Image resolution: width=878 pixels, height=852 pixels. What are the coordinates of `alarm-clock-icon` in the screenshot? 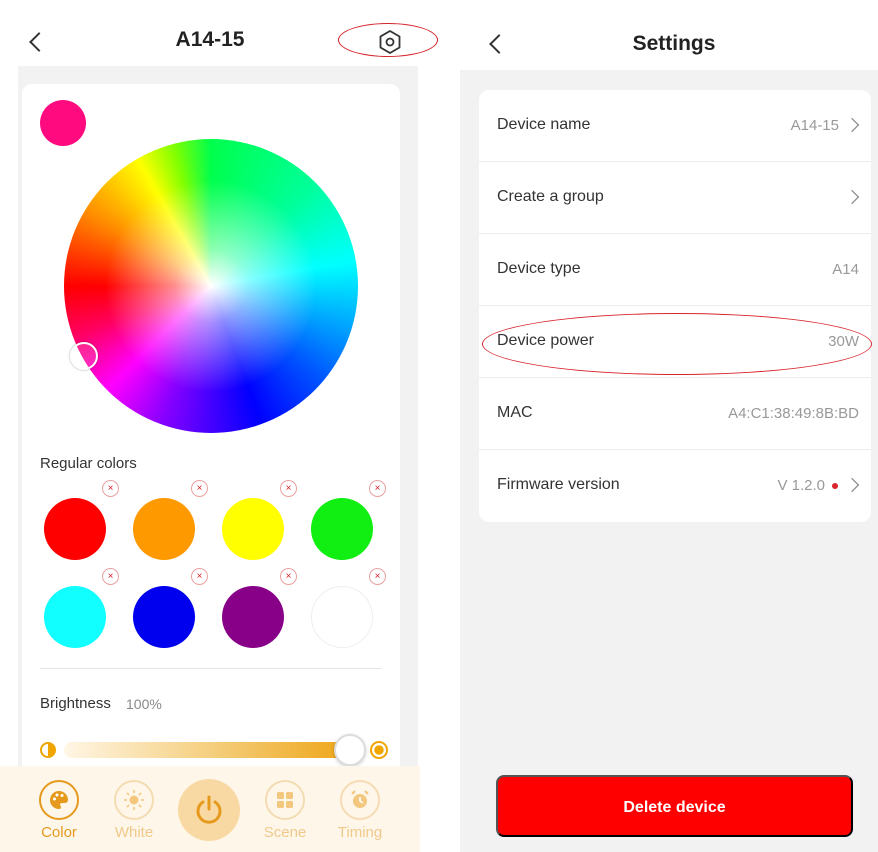 It's located at (360, 800).